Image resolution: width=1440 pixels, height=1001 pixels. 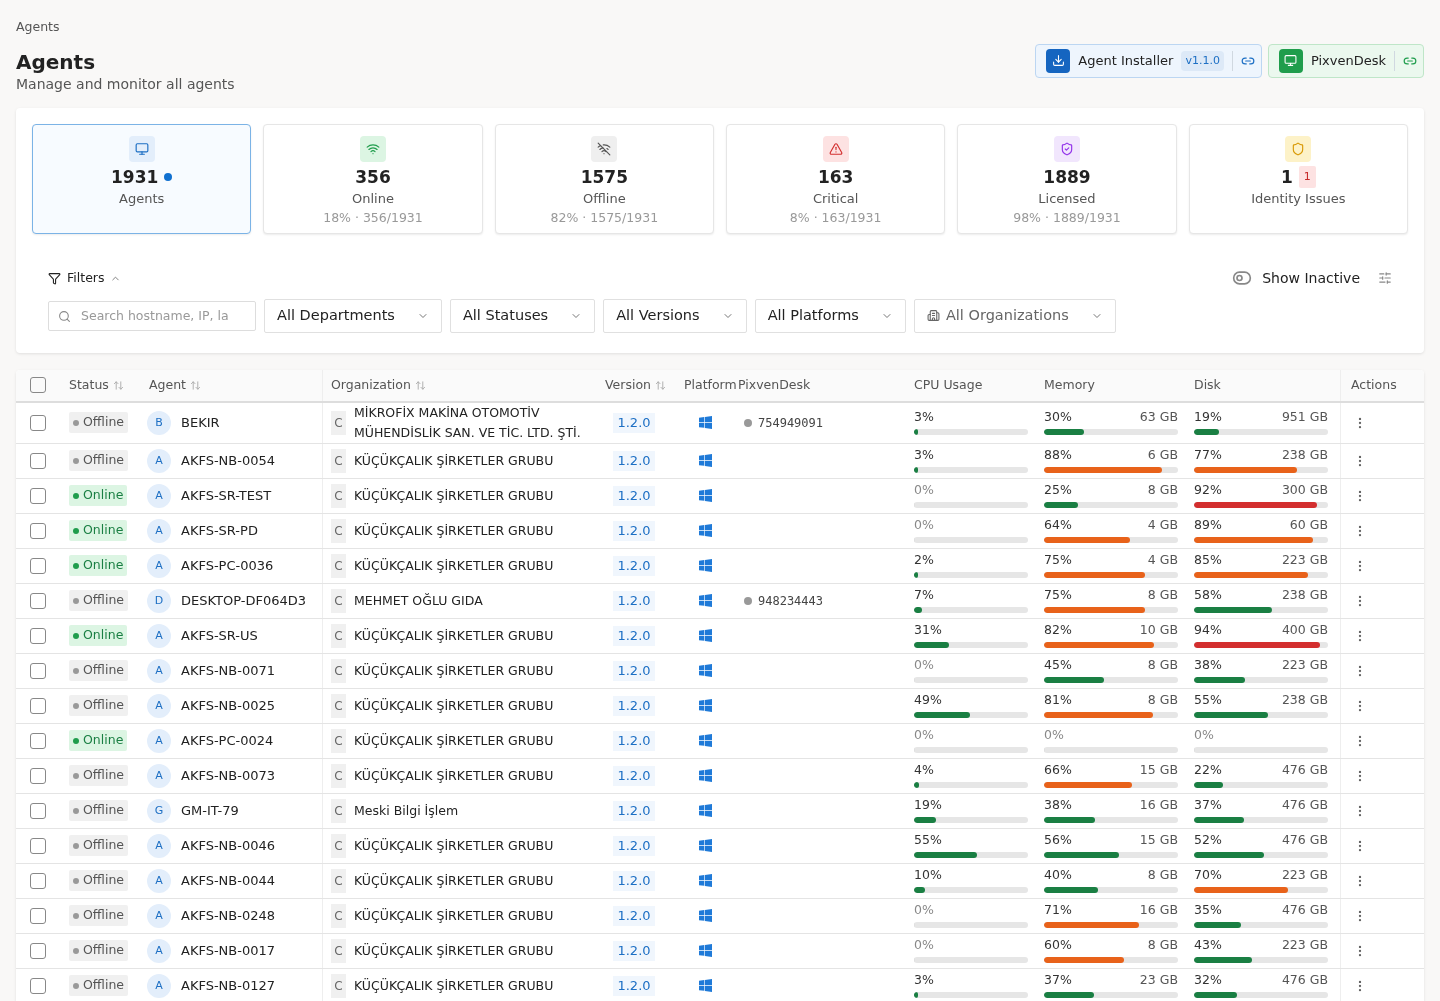 I want to click on table-row: Online A AKFS-SR-US C KÜÇÜKÇALIK ŞİRKETLER GRUBU 1.2.0 31% 82% 10 GB 94% 400 GB, so click(x=720, y=636).